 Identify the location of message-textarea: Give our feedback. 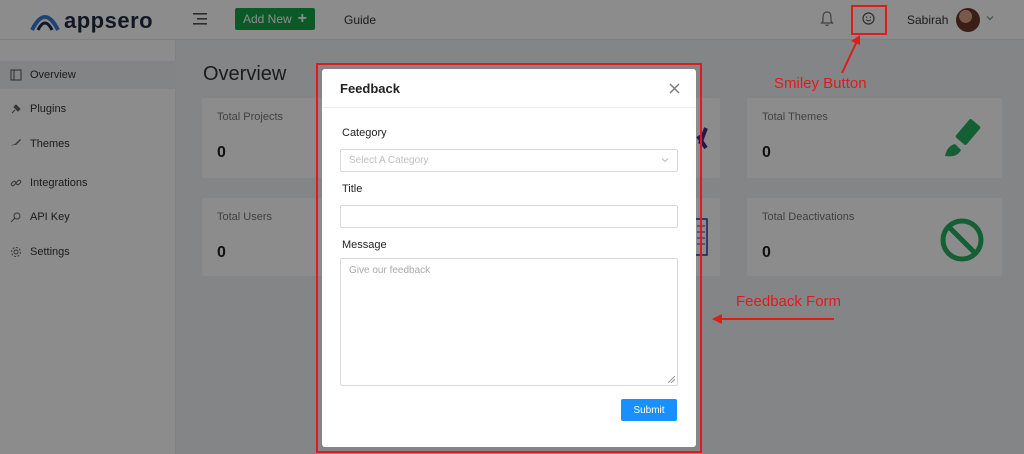
(509, 322).